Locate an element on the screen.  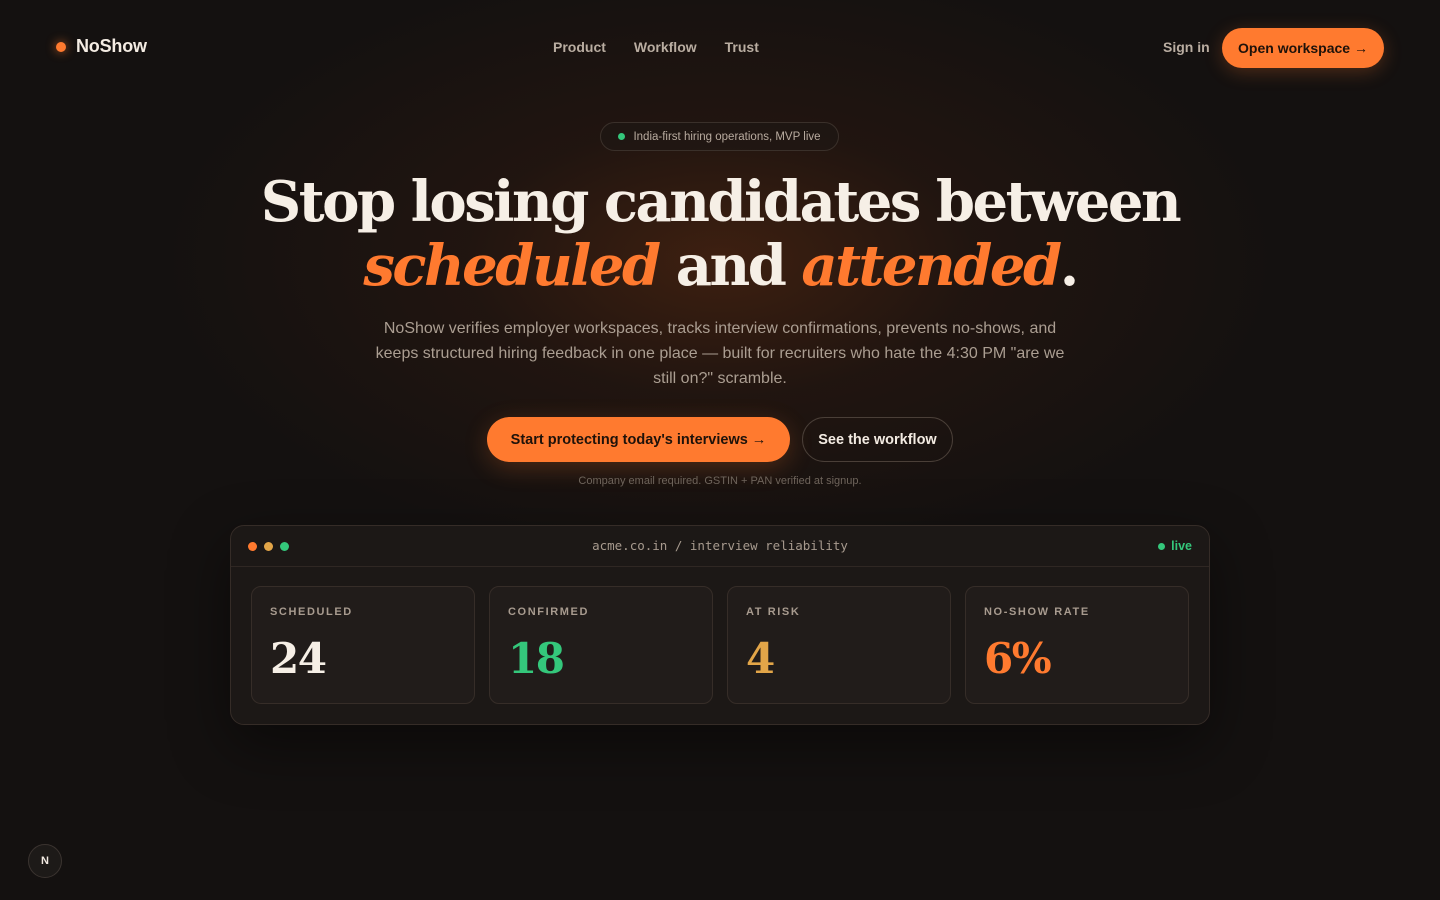
stat-value: 24 is located at coordinates (298, 658).